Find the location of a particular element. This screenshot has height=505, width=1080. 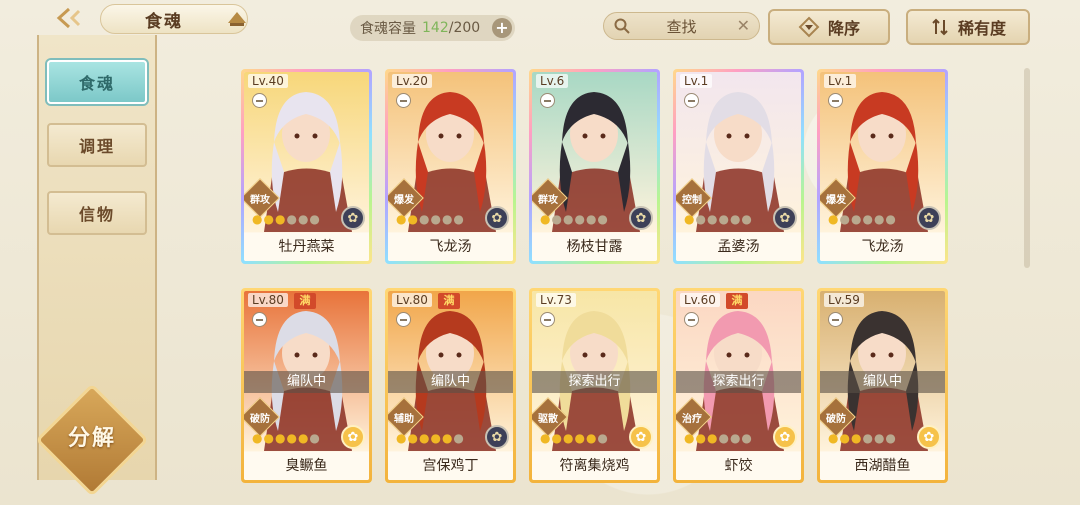

role-label: 群攻 is located at coordinates (260, 200).